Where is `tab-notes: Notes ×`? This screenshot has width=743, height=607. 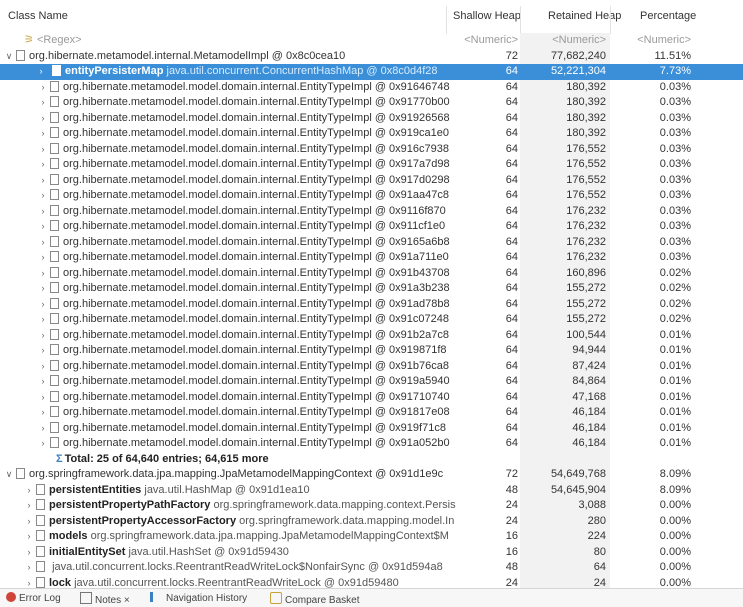 tab-notes: Notes × is located at coordinates (105, 599).